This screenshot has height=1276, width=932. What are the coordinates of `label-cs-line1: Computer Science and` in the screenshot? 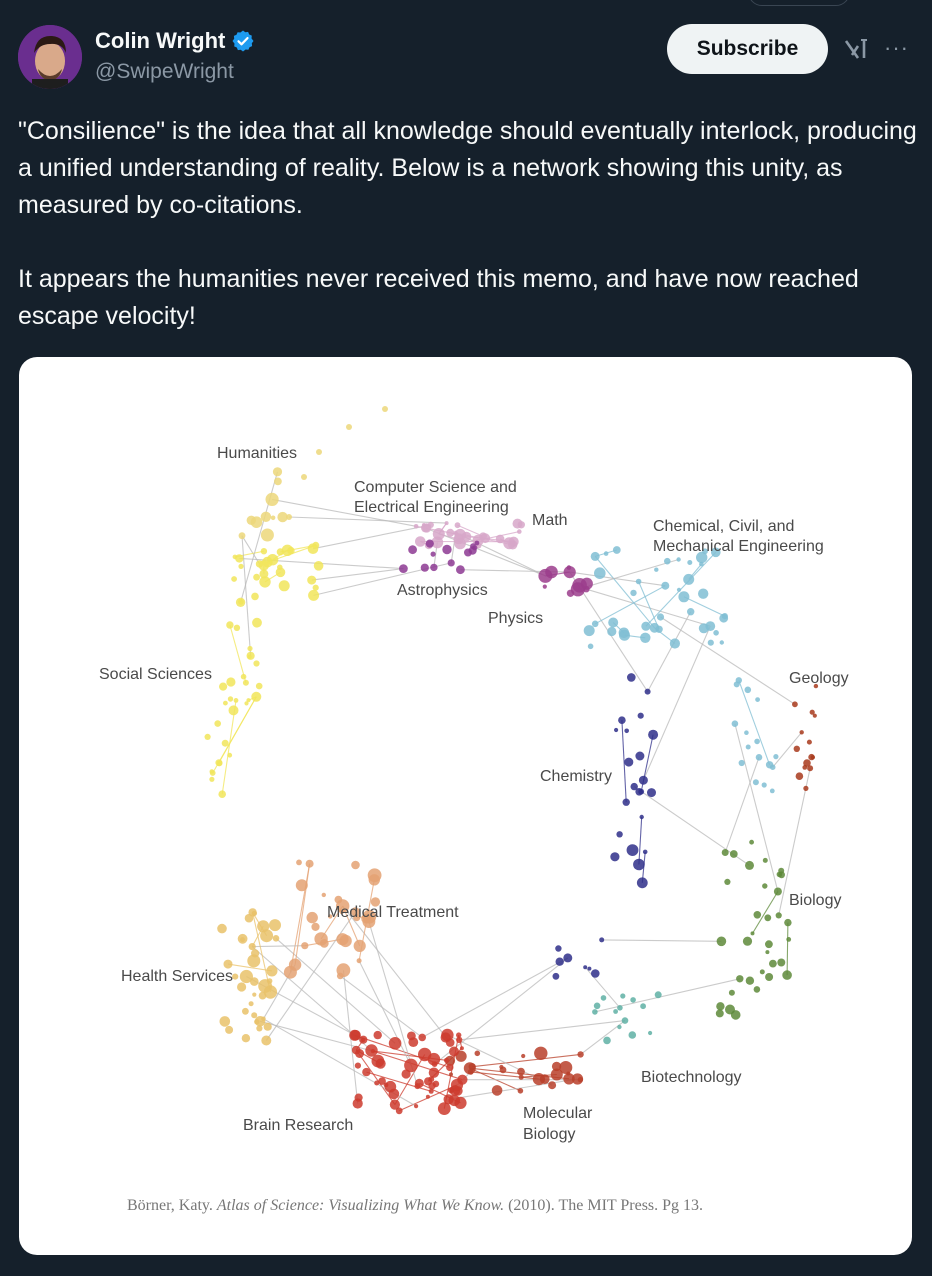 It's located at (435, 487).